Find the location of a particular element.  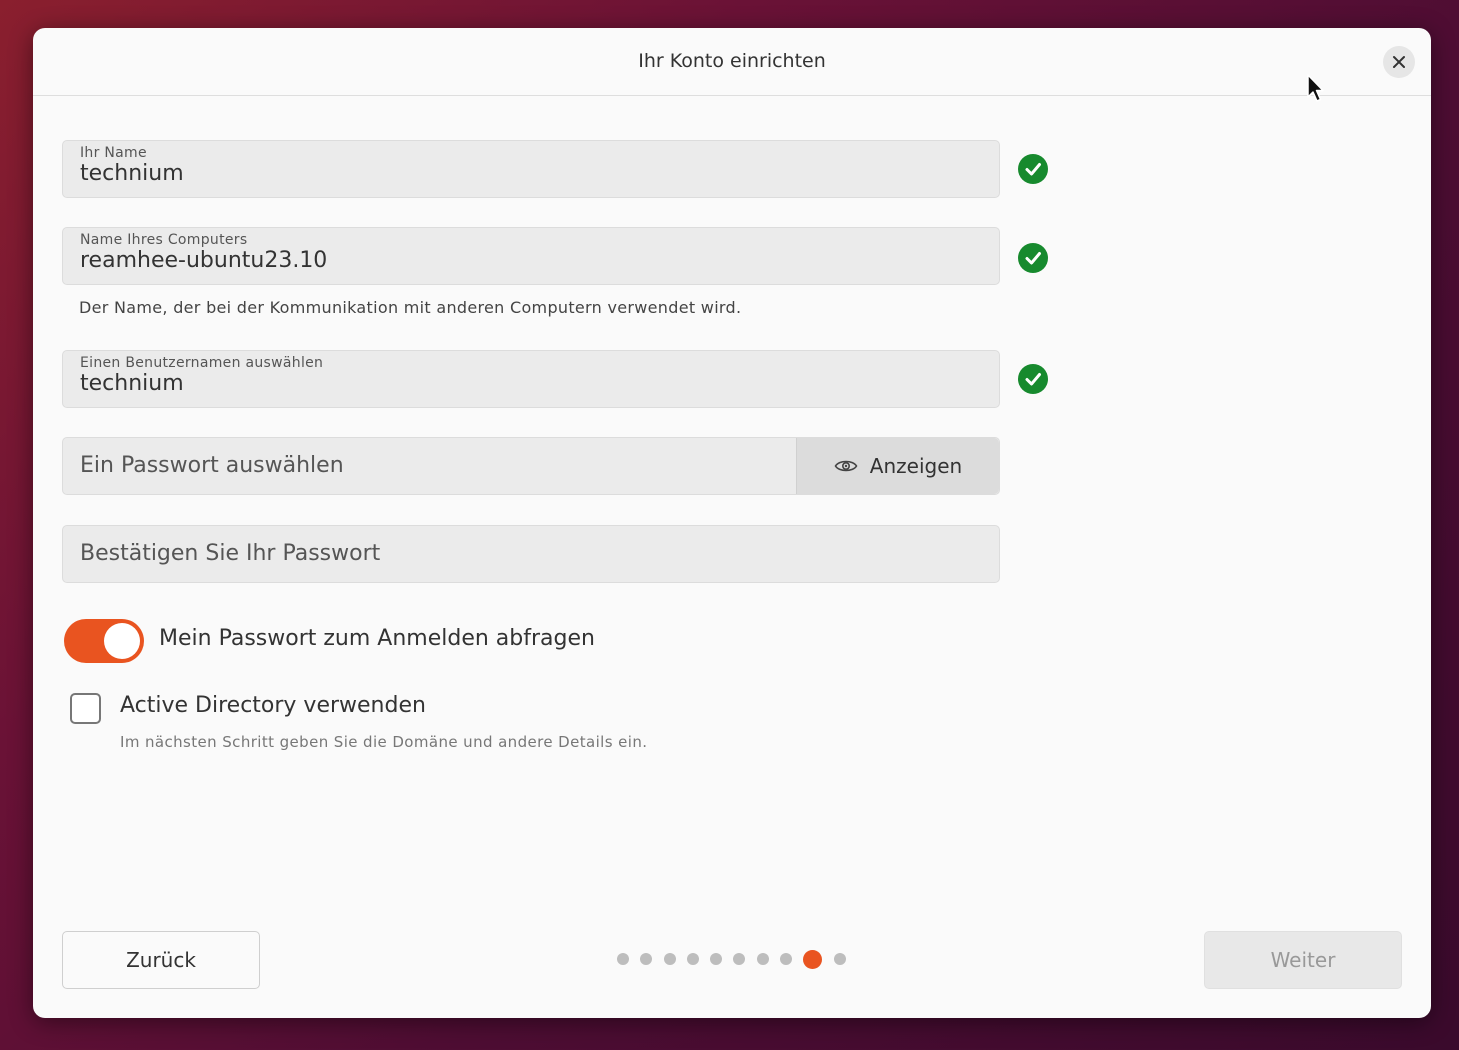

name-field-label: Ihr Name is located at coordinates (113, 153).